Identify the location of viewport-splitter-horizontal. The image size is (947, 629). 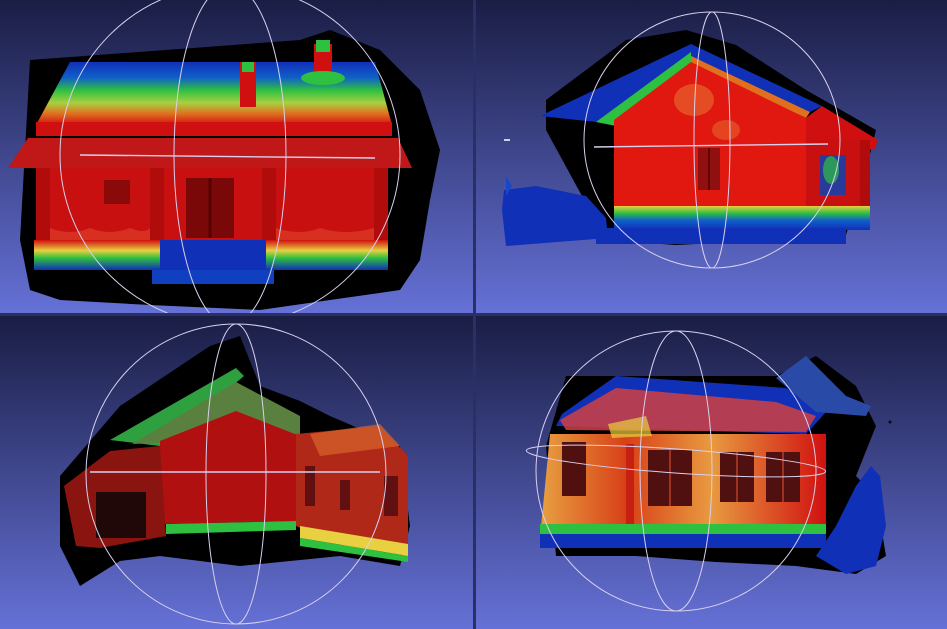
(473, 314).